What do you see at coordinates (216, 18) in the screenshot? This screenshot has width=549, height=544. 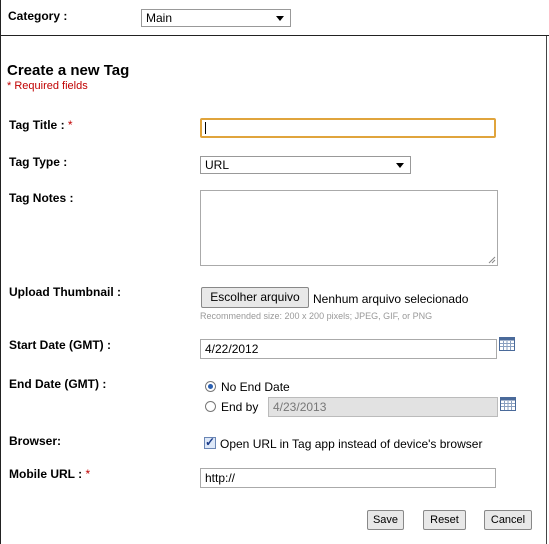 I see `category-select: Main` at bounding box center [216, 18].